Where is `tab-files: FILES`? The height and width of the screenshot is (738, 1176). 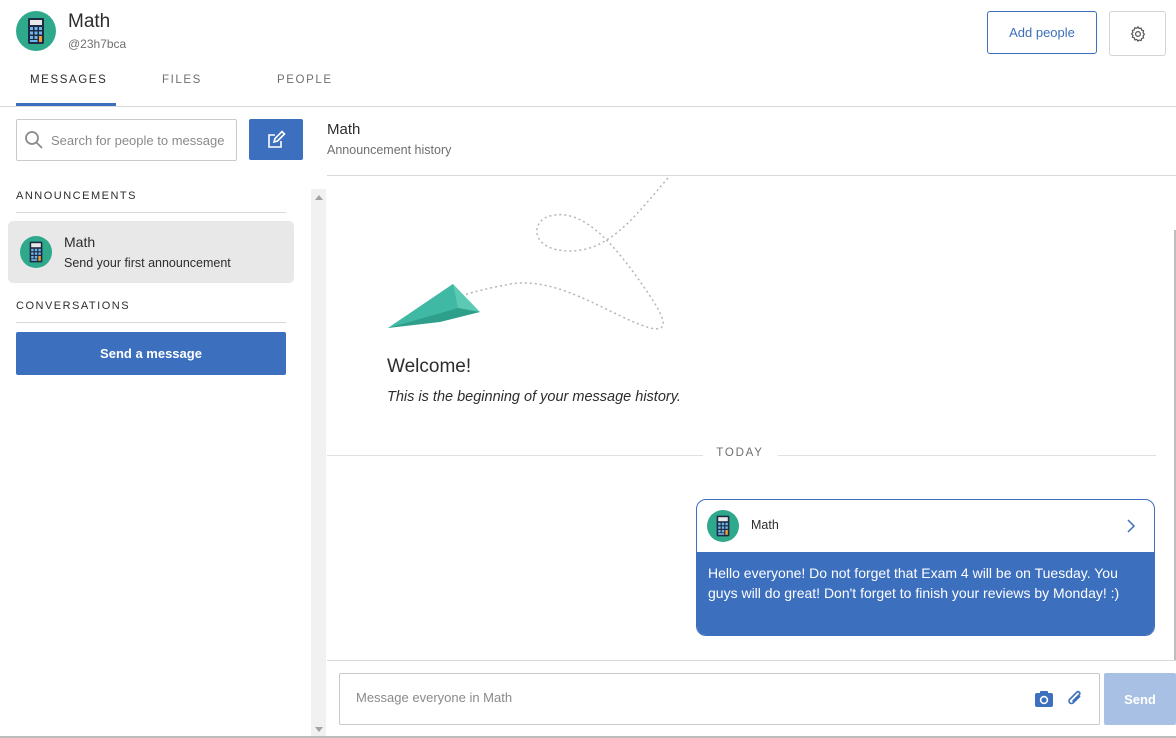 tab-files: FILES is located at coordinates (182, 84).